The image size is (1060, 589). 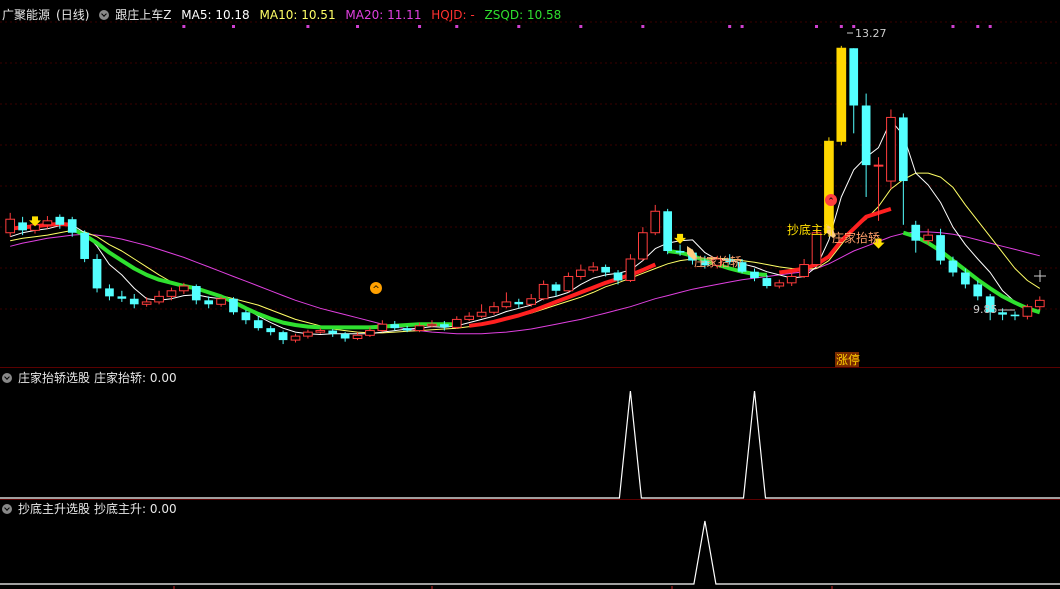 I want to click on panel3-header: 抄底主升选股 抄底主升: 0.00, so click(x=92, y=509).